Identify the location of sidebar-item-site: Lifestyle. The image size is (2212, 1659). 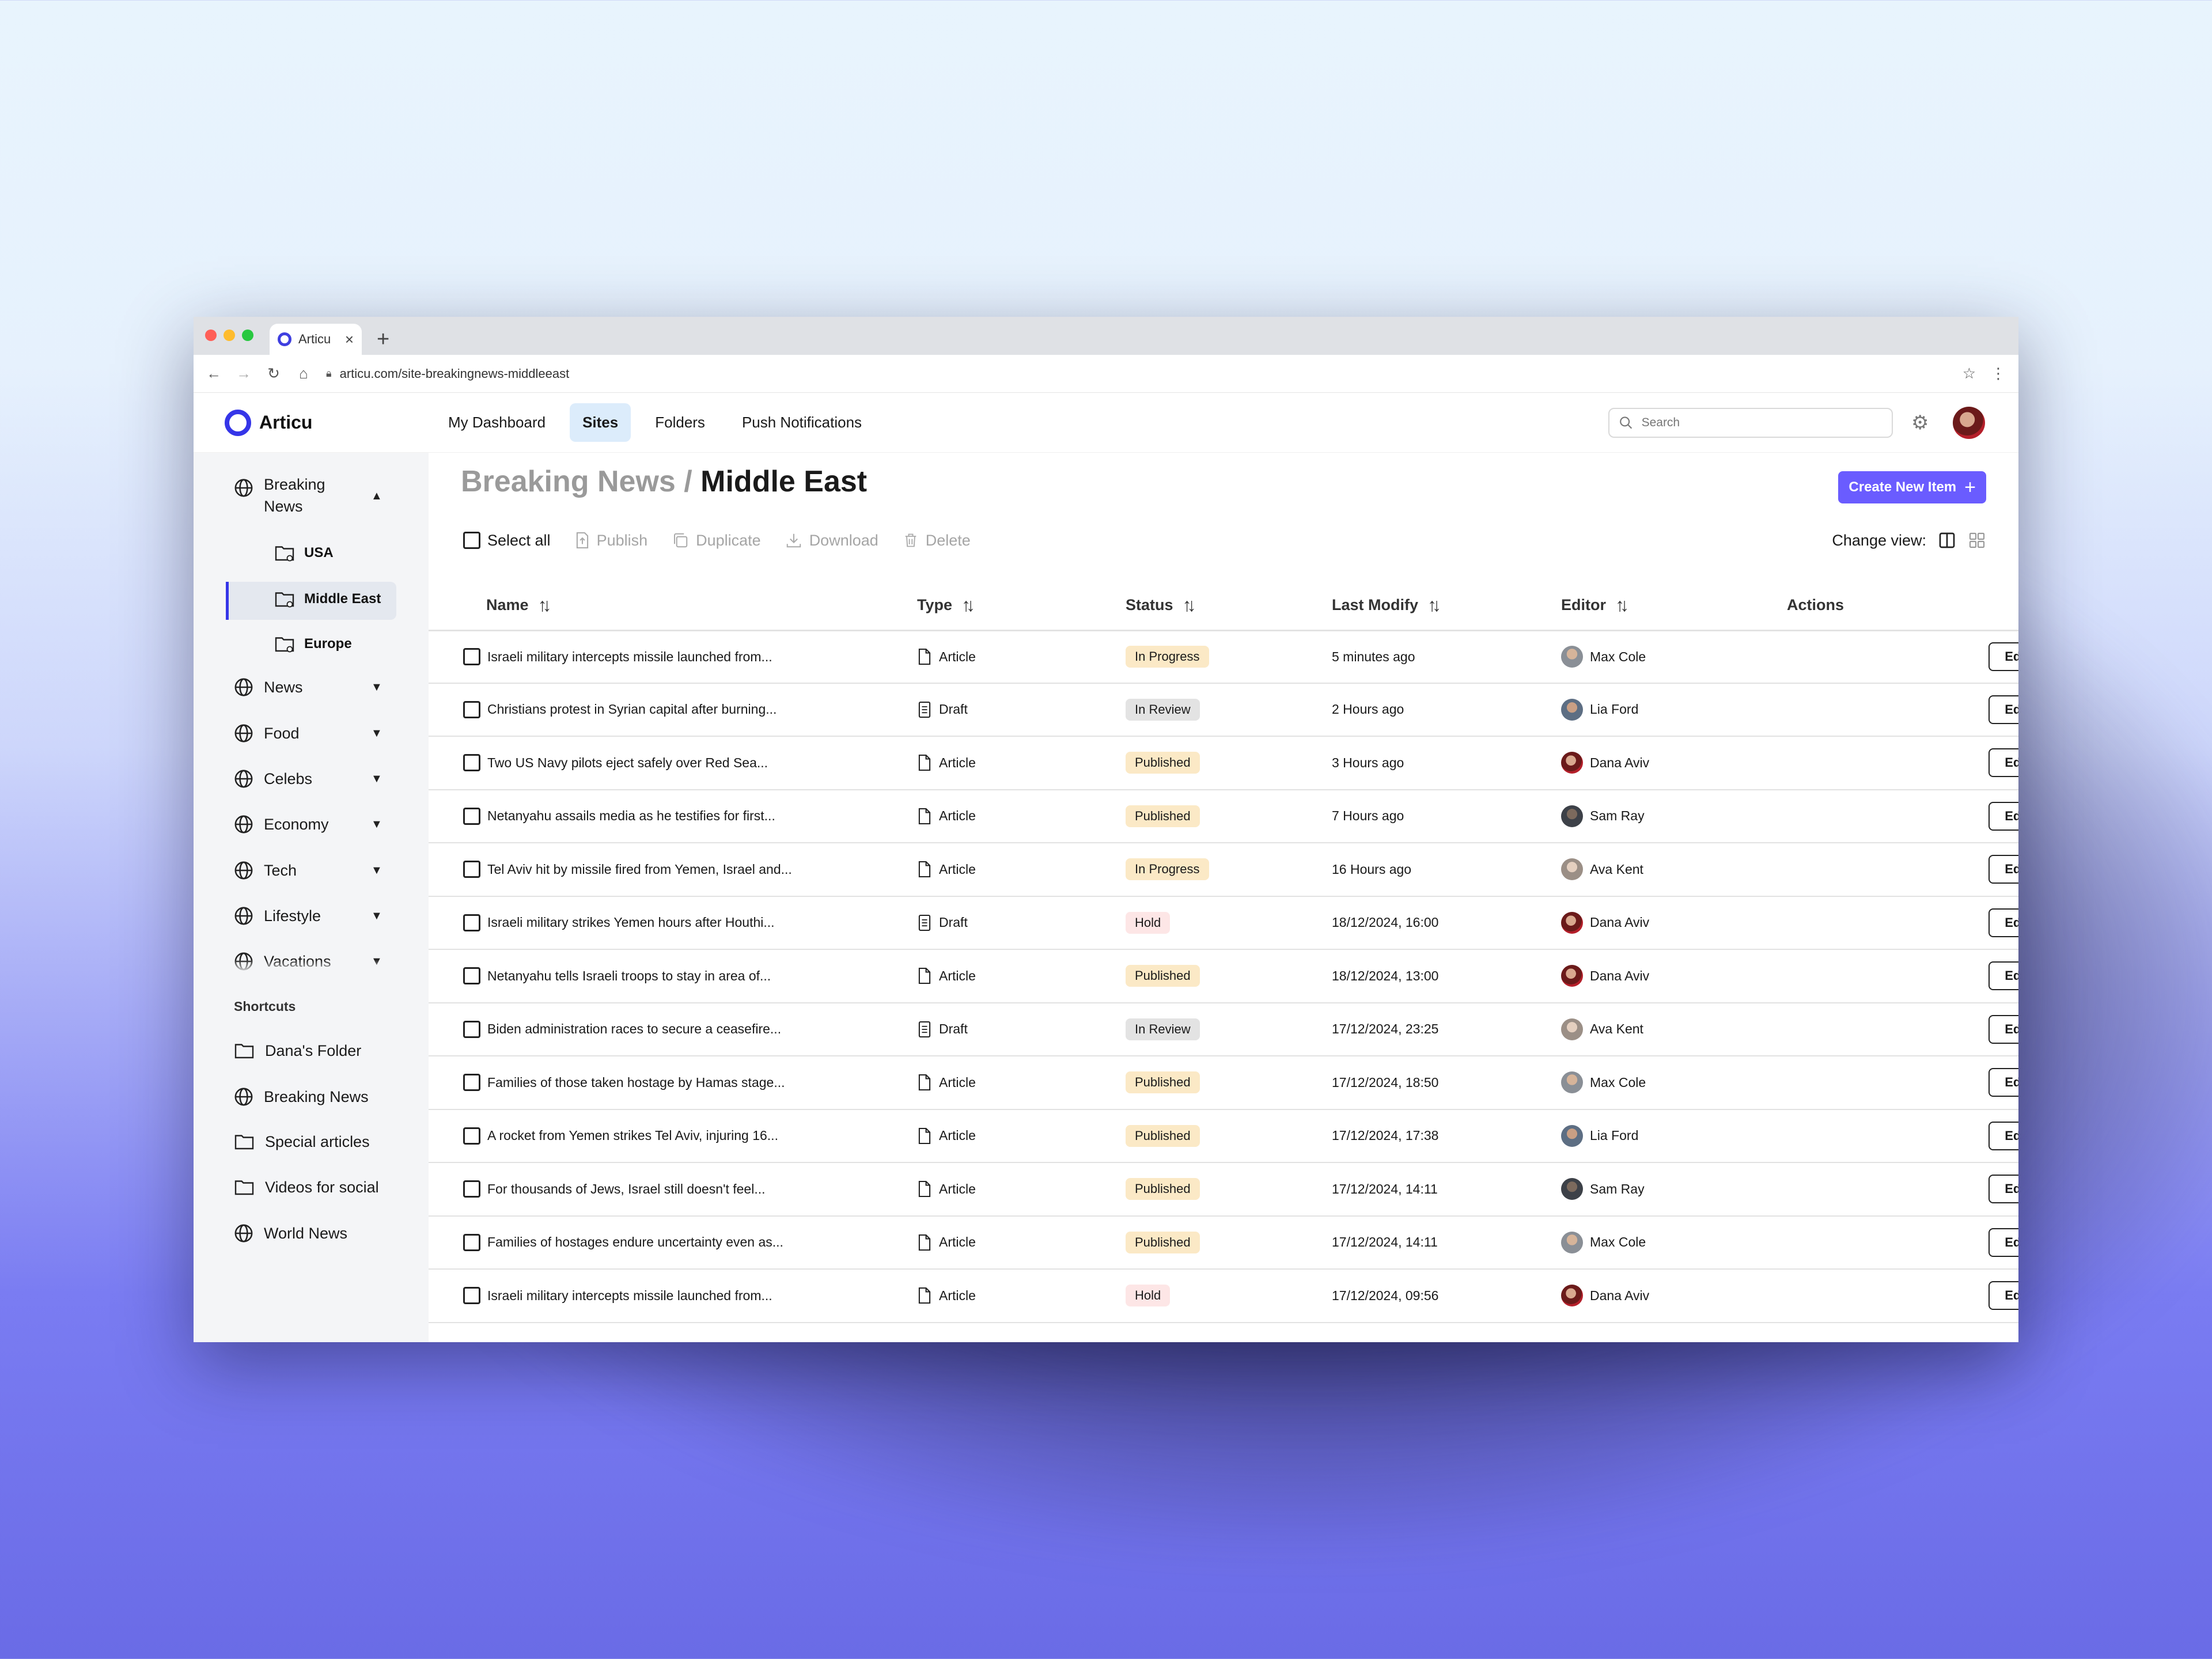
(277, 916).